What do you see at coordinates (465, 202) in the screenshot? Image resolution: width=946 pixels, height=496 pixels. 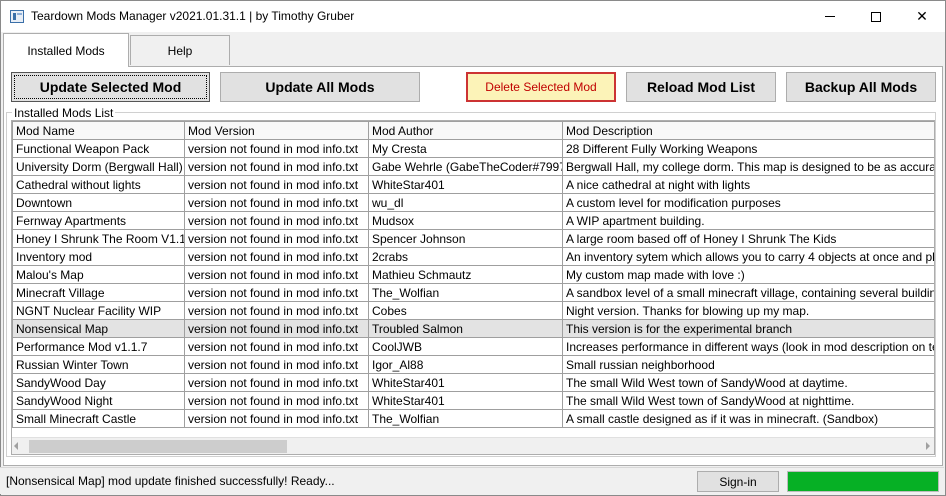 I see `mod-author-cell: wu_dl` at bounding box center [465, 202].